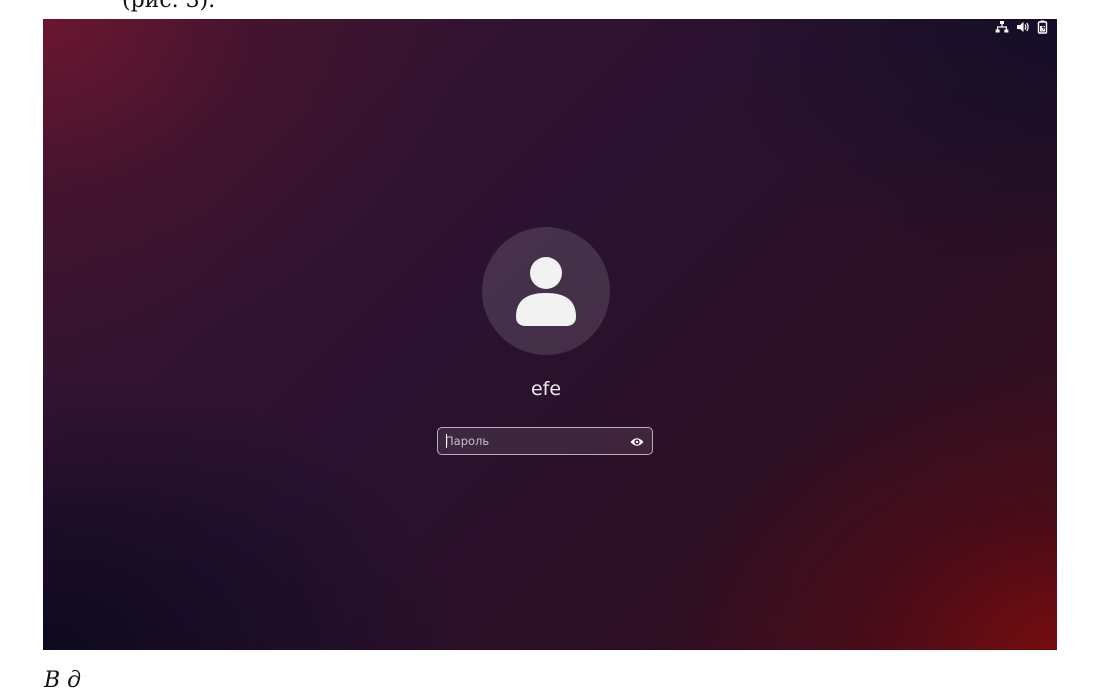 The height and width of the screenshot is (693, 1119). Describe the element at coordinates (546, 389) in the screenshot. I see `username-label: efe` at that location.